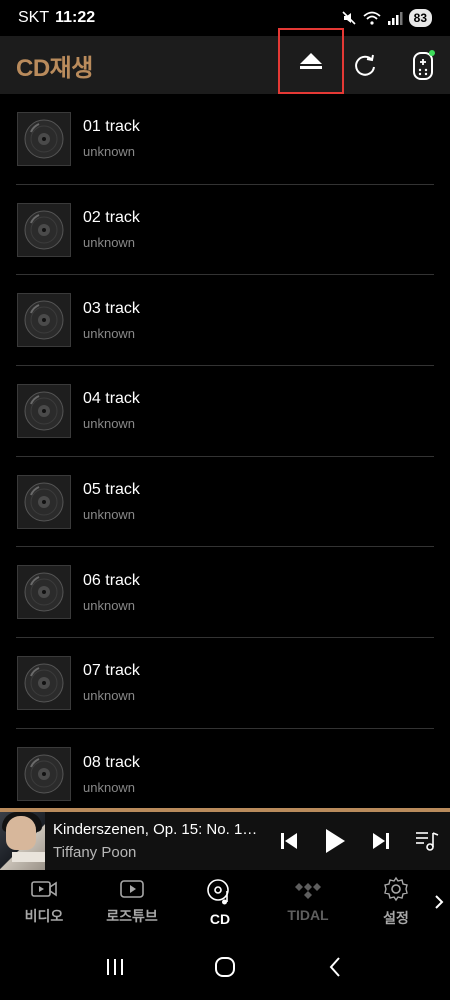 This screenshot has width=450, height=1000. What do you see at coordinates (225, 411) in the screenshot?
I see `track-row: 04 track unknown` at bounding box center [225, 411].